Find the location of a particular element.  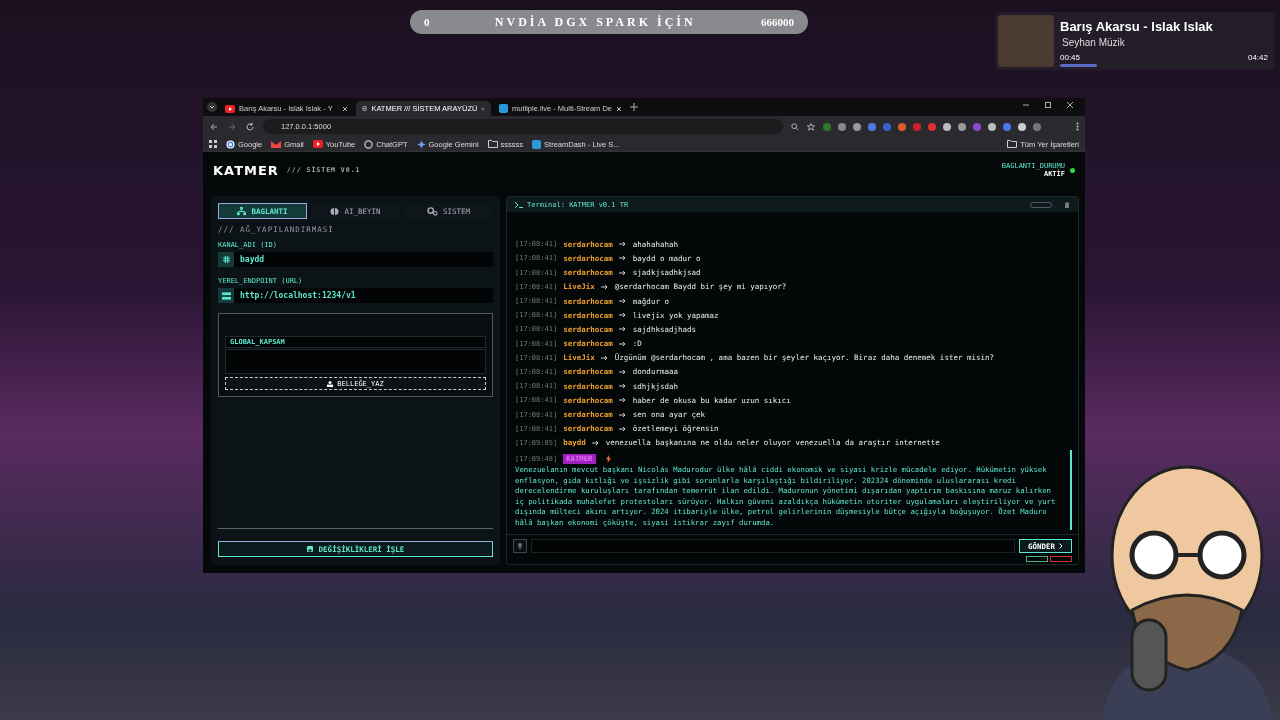

google-icon is located at coordinates (230, 144).